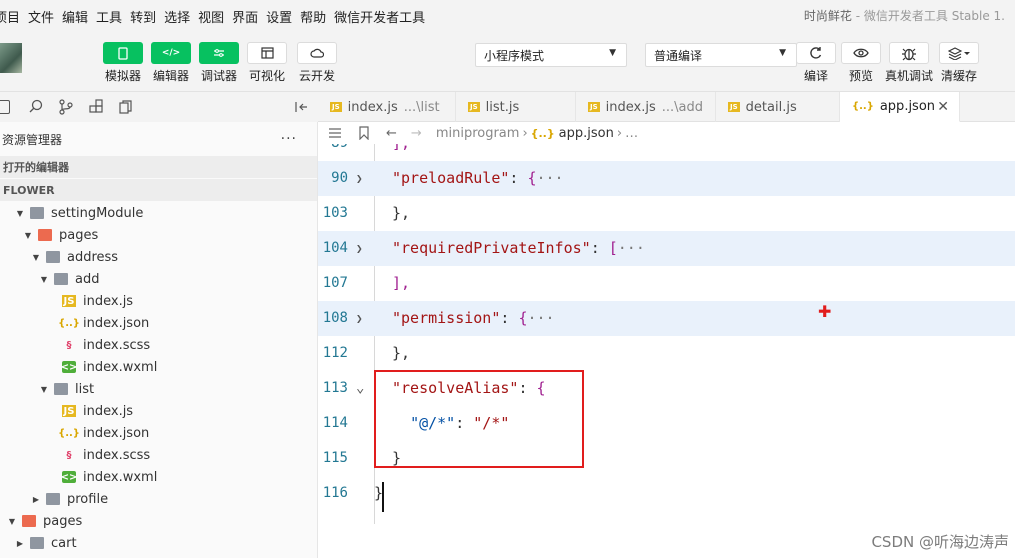  I want to click on breadcrumb-file: app.json, so click(586, 133).